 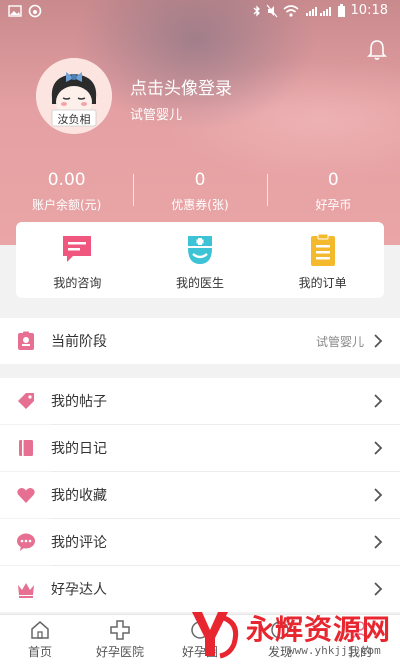 What do you see at coordinates (79, 342) in the screenshot?
I see `row-label: 当前阶段` at bounding box center [79, 342].